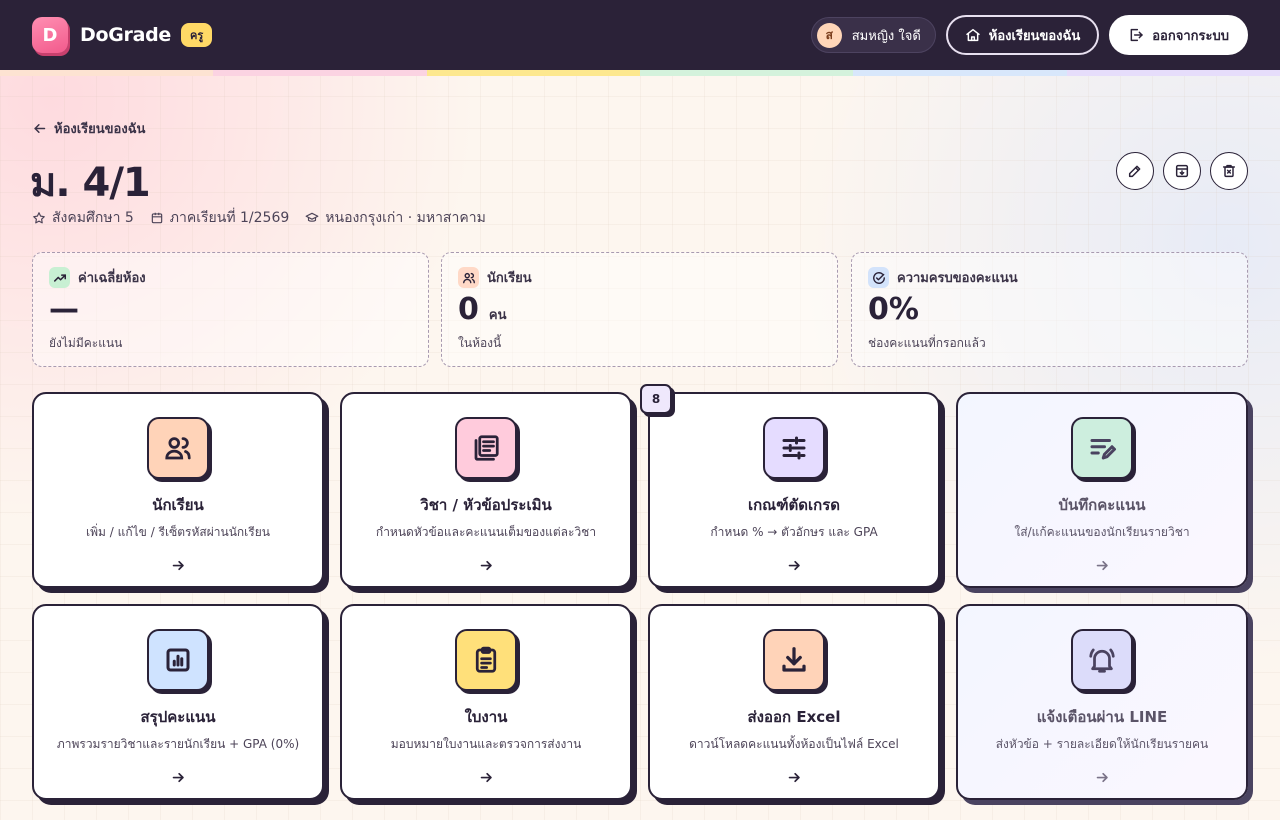 The height and width of the screenshot is (820, 1280). I want to click on term-text: ภาคเรียนที่ 1/2569, so click(229, 218).